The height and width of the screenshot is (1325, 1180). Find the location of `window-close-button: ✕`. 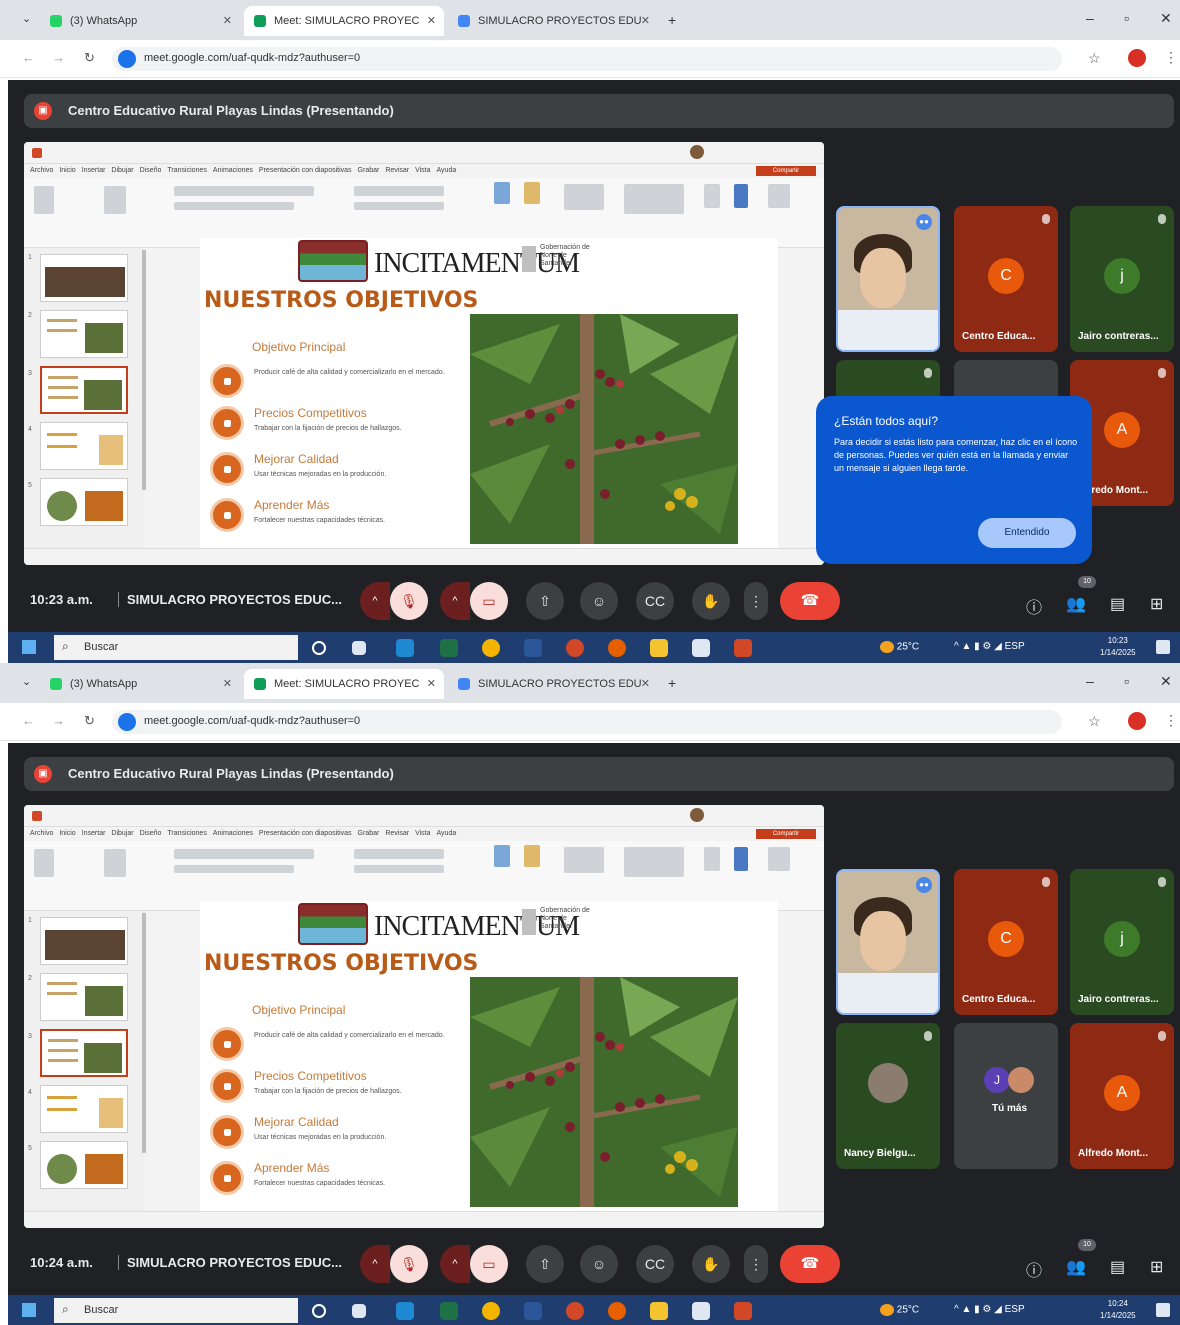

window-close-button: ✕ is located at coordinates (1166, 18).